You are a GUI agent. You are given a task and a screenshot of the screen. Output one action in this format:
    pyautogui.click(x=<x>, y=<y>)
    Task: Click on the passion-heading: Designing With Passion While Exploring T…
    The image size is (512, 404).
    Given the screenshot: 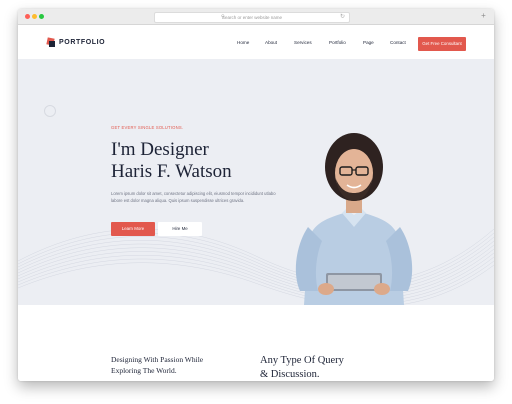 What is the action you would take?
    pyautogui.click(x=157, y=365)
    